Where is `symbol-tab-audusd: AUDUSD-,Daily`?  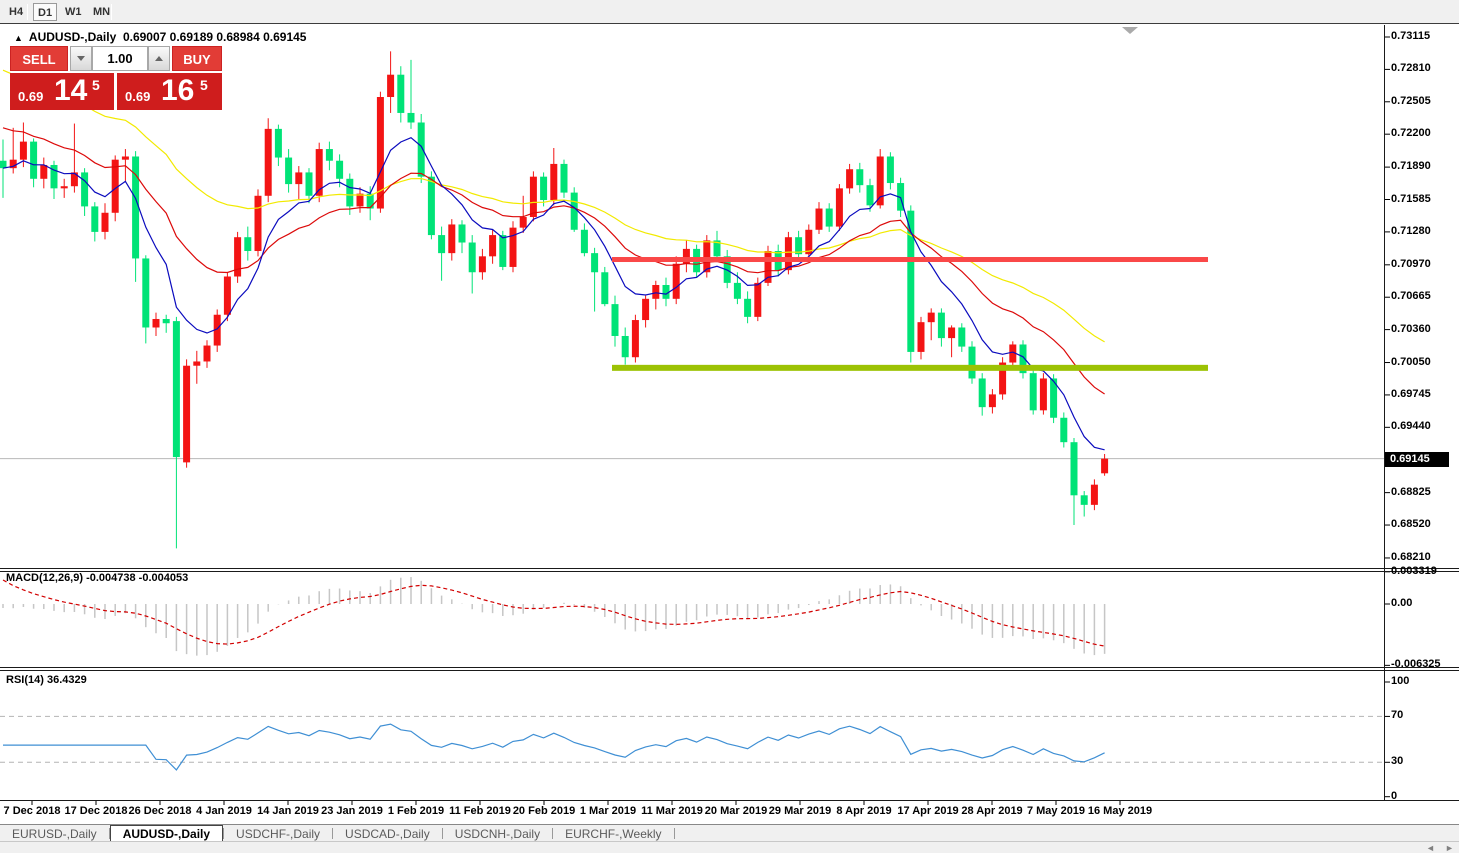
symbol-tab-audusd: AUDUSD-,Daily is located at coordinates (166, 833).